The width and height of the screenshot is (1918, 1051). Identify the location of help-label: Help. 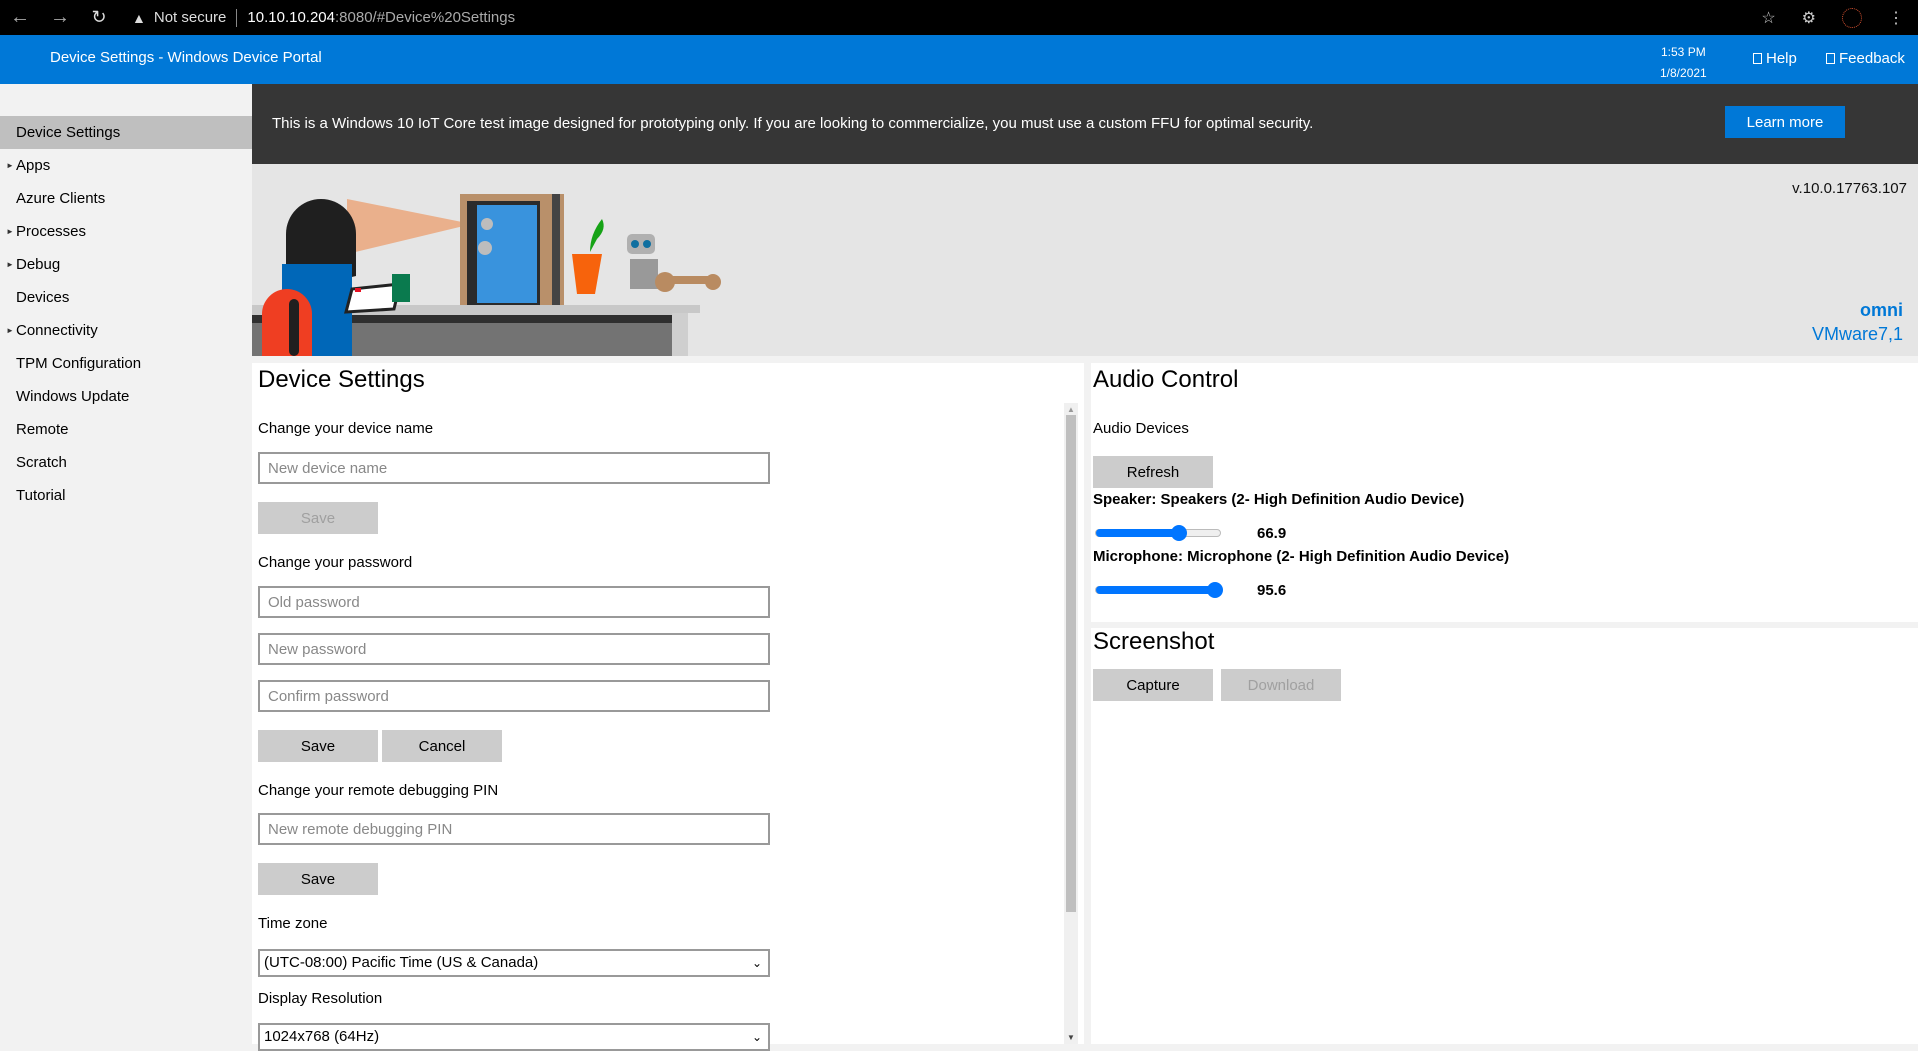
(1781, 58).